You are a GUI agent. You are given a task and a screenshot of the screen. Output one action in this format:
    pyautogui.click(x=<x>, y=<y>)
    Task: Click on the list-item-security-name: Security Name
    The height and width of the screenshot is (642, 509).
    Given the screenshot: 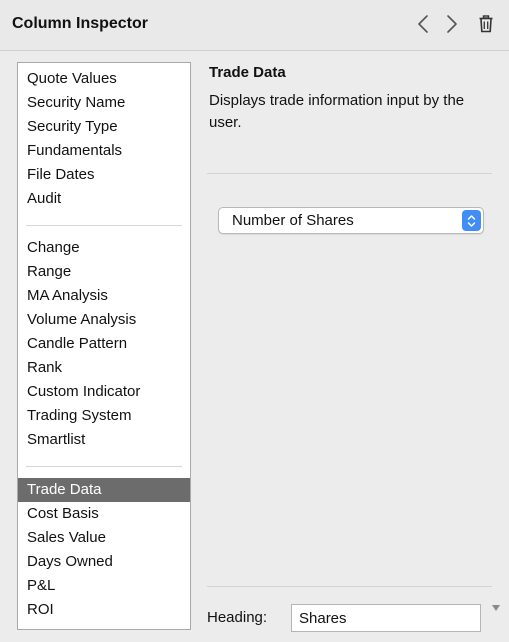 What is the action you would take?
    pyautogui.click(x=104, y=103)
    